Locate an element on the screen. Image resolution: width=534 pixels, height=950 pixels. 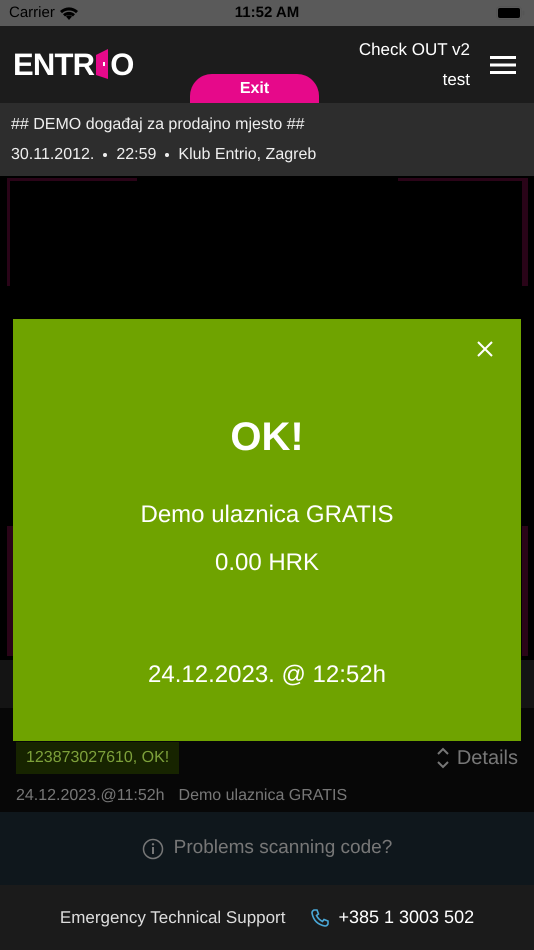
details-button: Details is located at coordinates (477, 758).